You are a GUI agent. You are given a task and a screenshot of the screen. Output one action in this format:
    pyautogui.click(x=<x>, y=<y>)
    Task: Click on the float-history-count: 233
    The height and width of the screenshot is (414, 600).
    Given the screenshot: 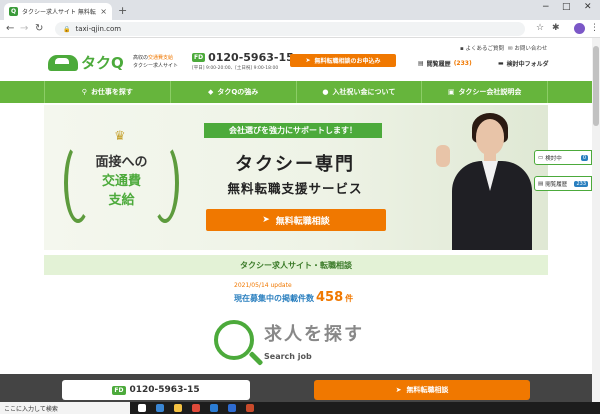 What is the action you would take?
    pyautogui.click(x=581, y=183)
    